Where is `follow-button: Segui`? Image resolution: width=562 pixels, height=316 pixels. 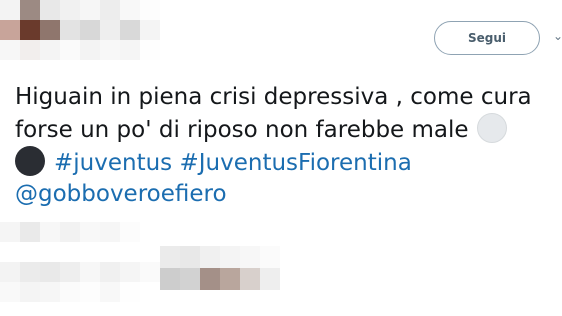 follow-button: Segui is located at coordinates (487, 38).